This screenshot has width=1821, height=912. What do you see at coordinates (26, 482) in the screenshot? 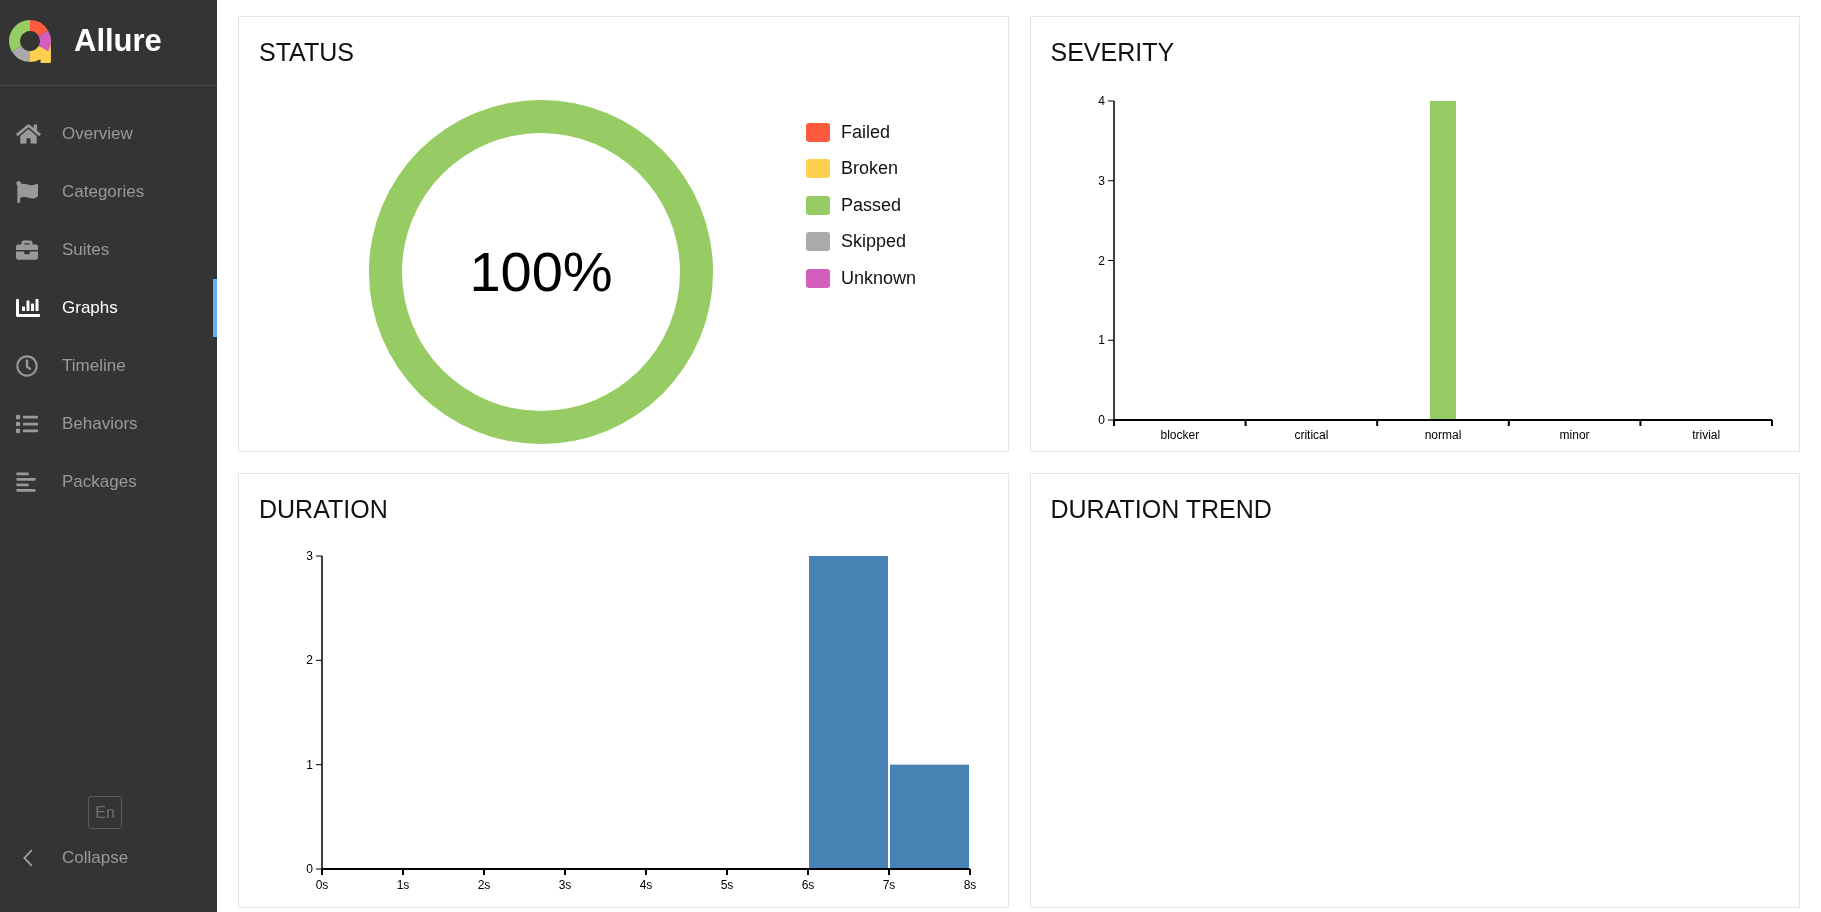
I see `align-left-icon` at bounding box center [26, 482].